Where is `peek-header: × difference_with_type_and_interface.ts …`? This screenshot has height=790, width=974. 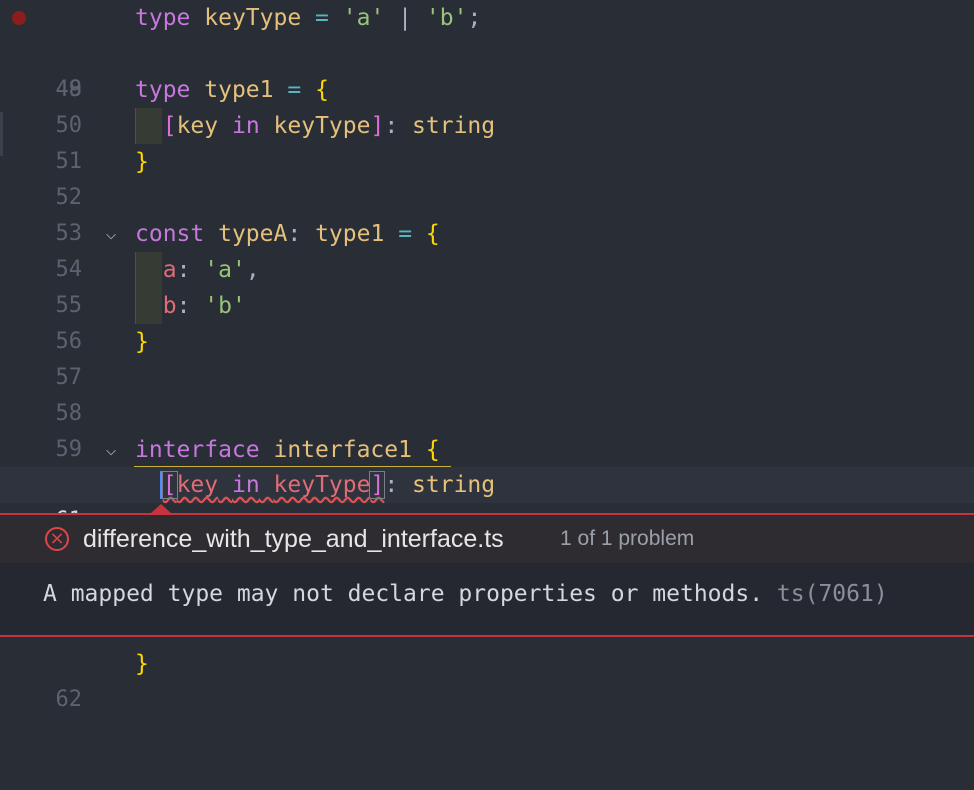
peek-header: × difference_with_type_and_interface.ts … is located at coordinates (487, 539).